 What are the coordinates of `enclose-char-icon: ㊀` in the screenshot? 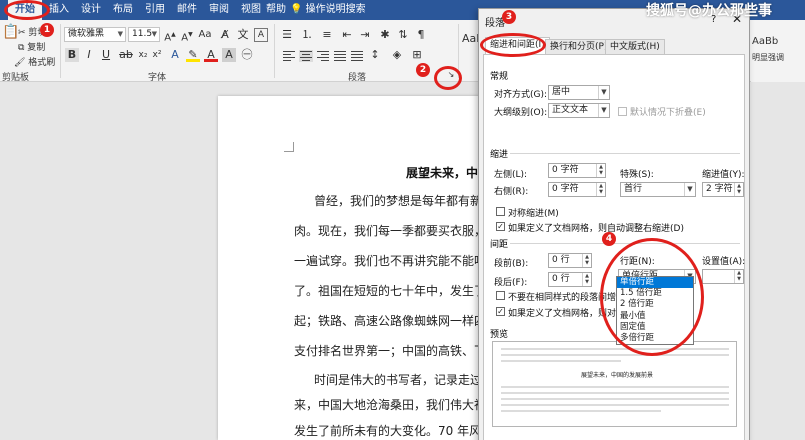 It's located at (247, 55).